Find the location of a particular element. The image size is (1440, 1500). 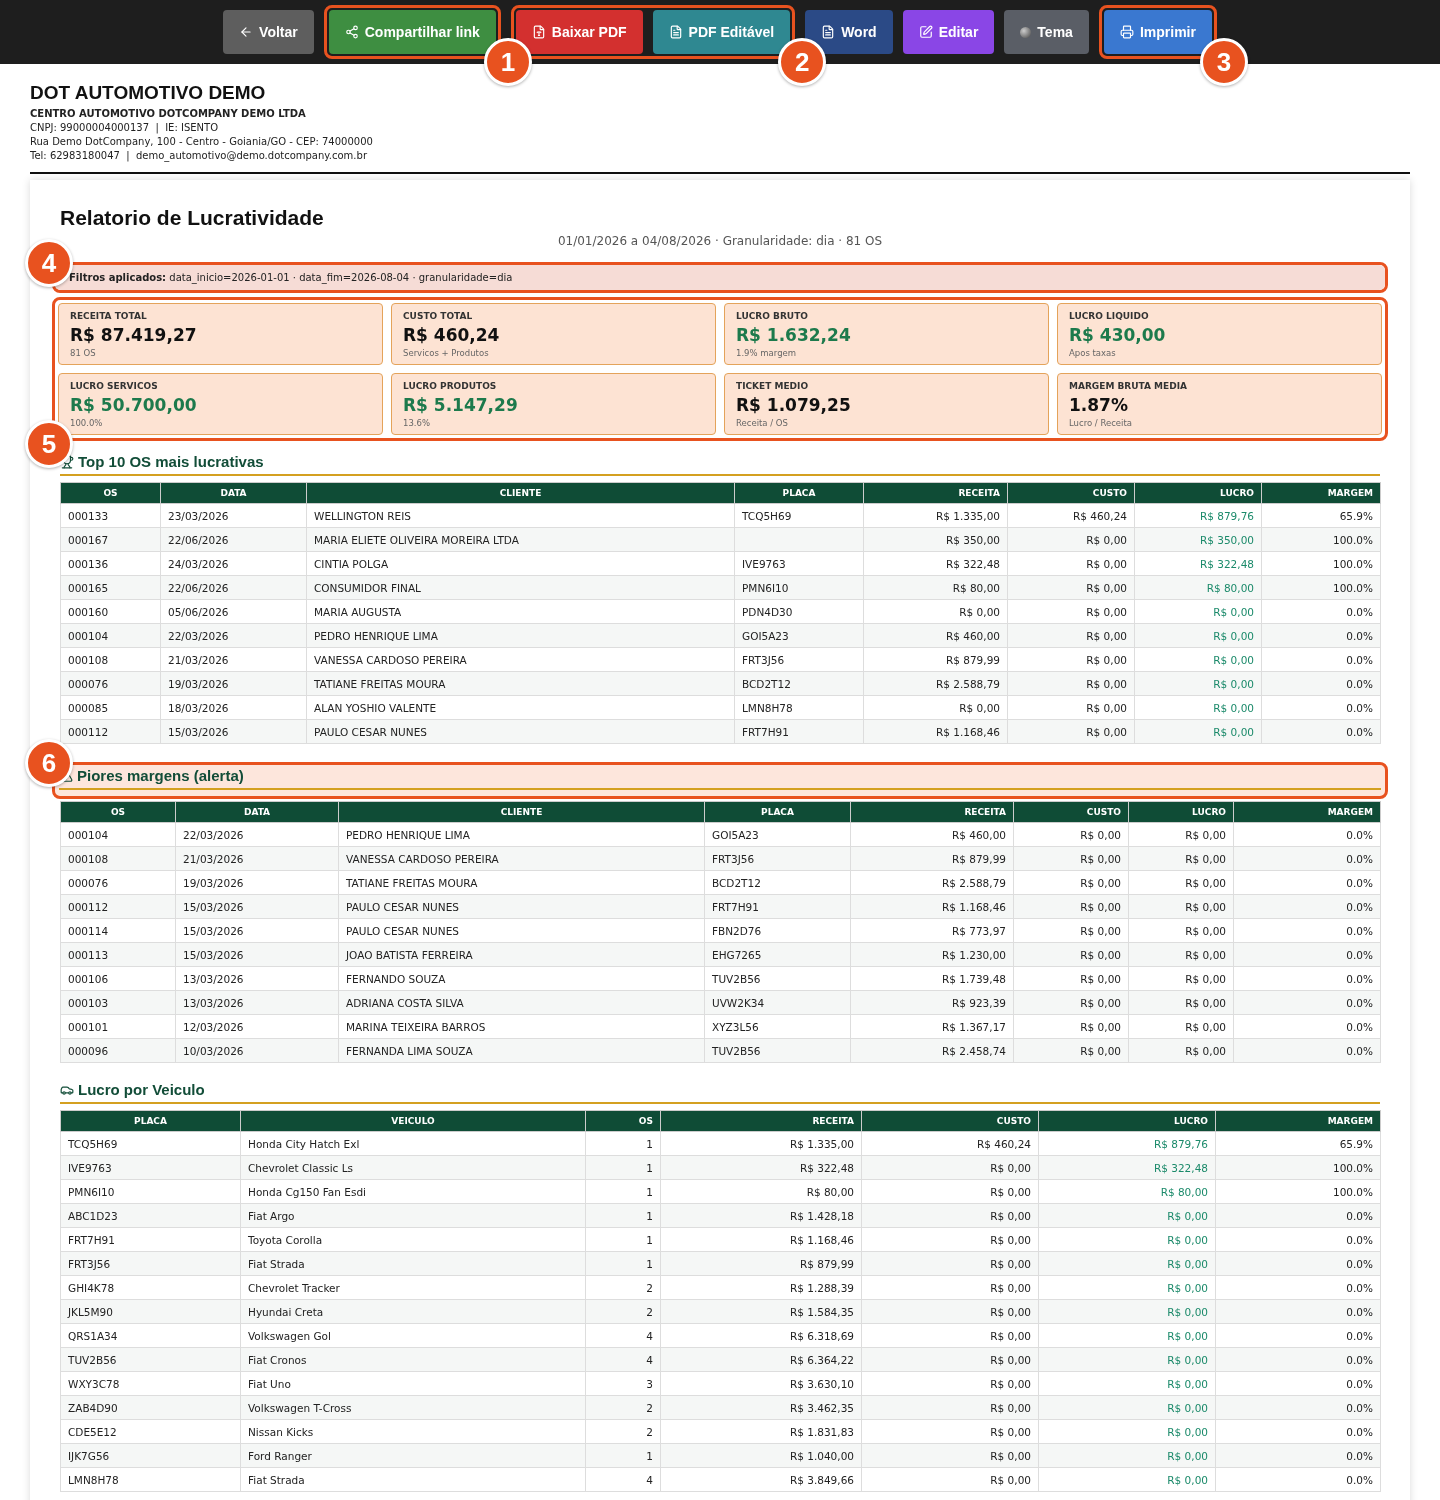

company-legal-name: CENTRO AUTOMOTIVO DOTCOMPANY DEMO LTDA is located at coordinates (168, 113).